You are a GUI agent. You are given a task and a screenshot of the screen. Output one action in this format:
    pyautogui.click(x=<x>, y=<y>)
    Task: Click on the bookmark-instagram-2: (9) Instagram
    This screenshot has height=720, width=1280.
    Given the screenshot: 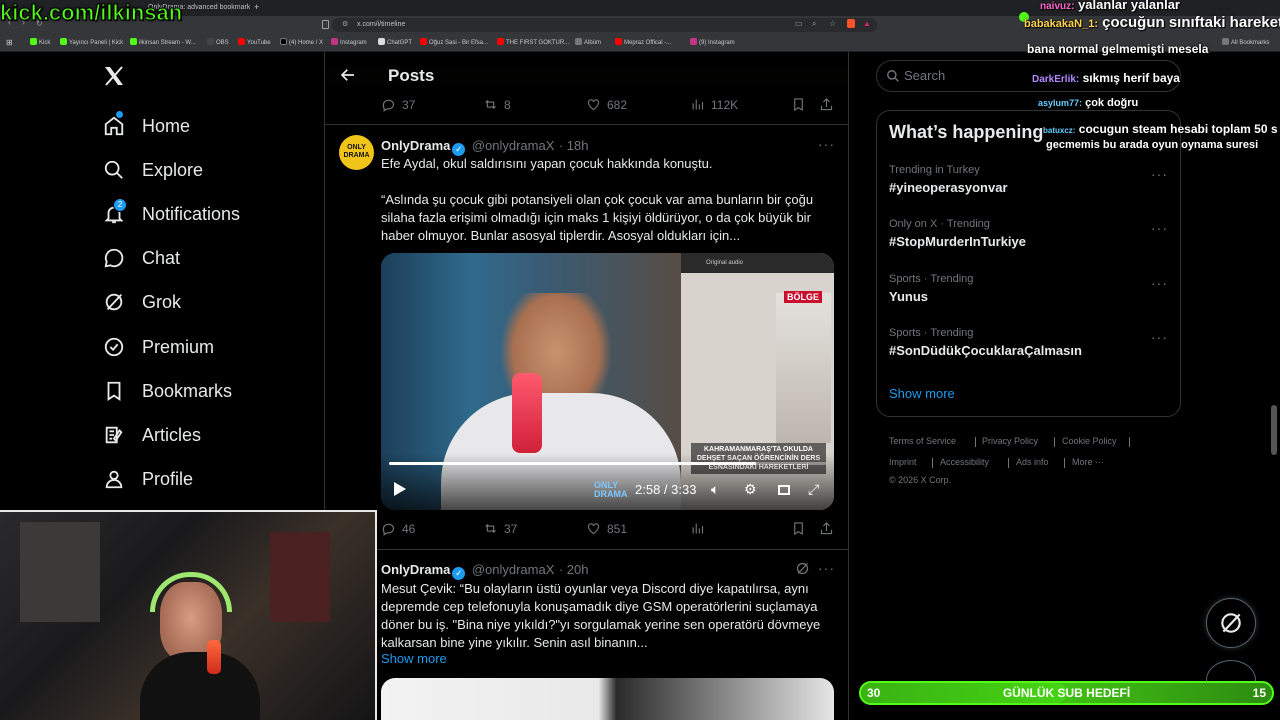 What is the action you would take?
    pyautogui.click(x=712, y=42)
    